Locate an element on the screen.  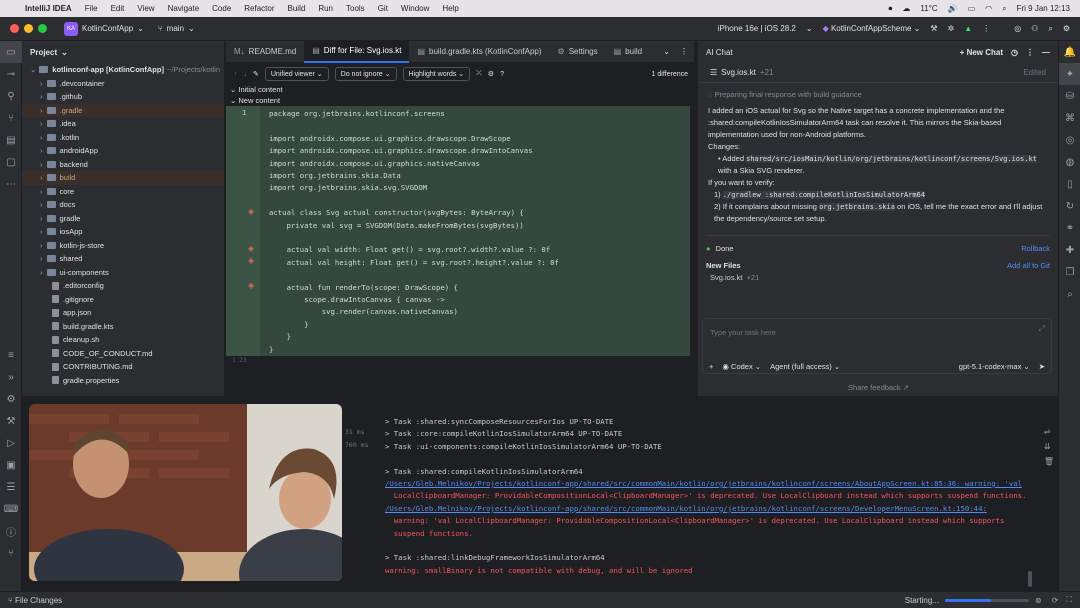
resource-manager-icon: ▤ is located at coordinates (11, 140).